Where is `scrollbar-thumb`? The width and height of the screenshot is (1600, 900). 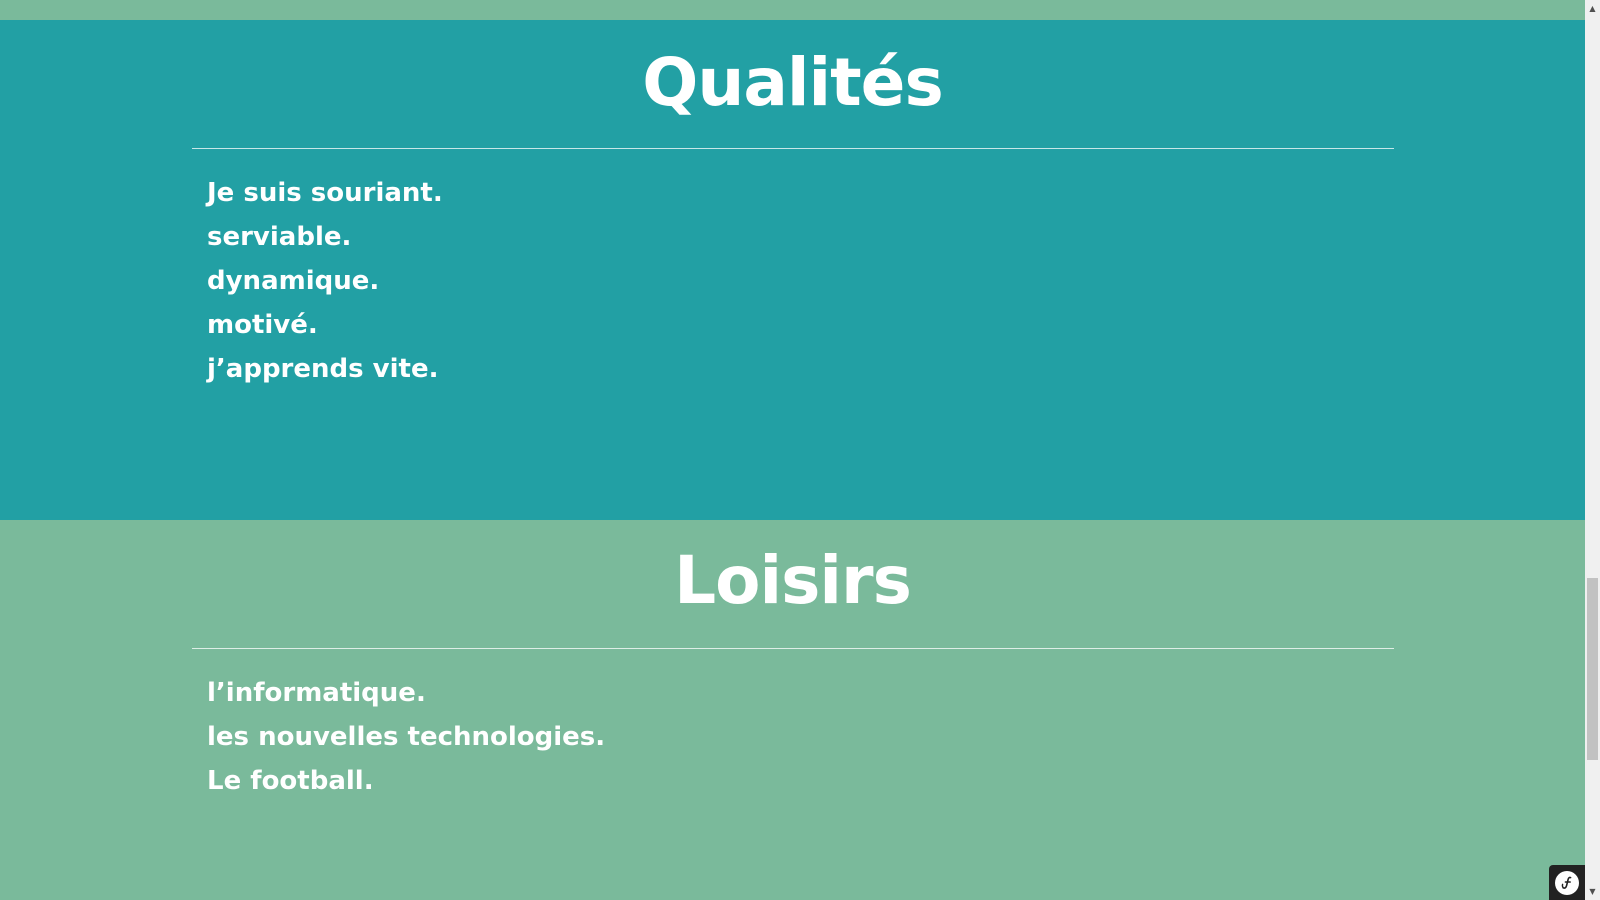 scrollbar-thumb is located at coordinates (1592, 669).